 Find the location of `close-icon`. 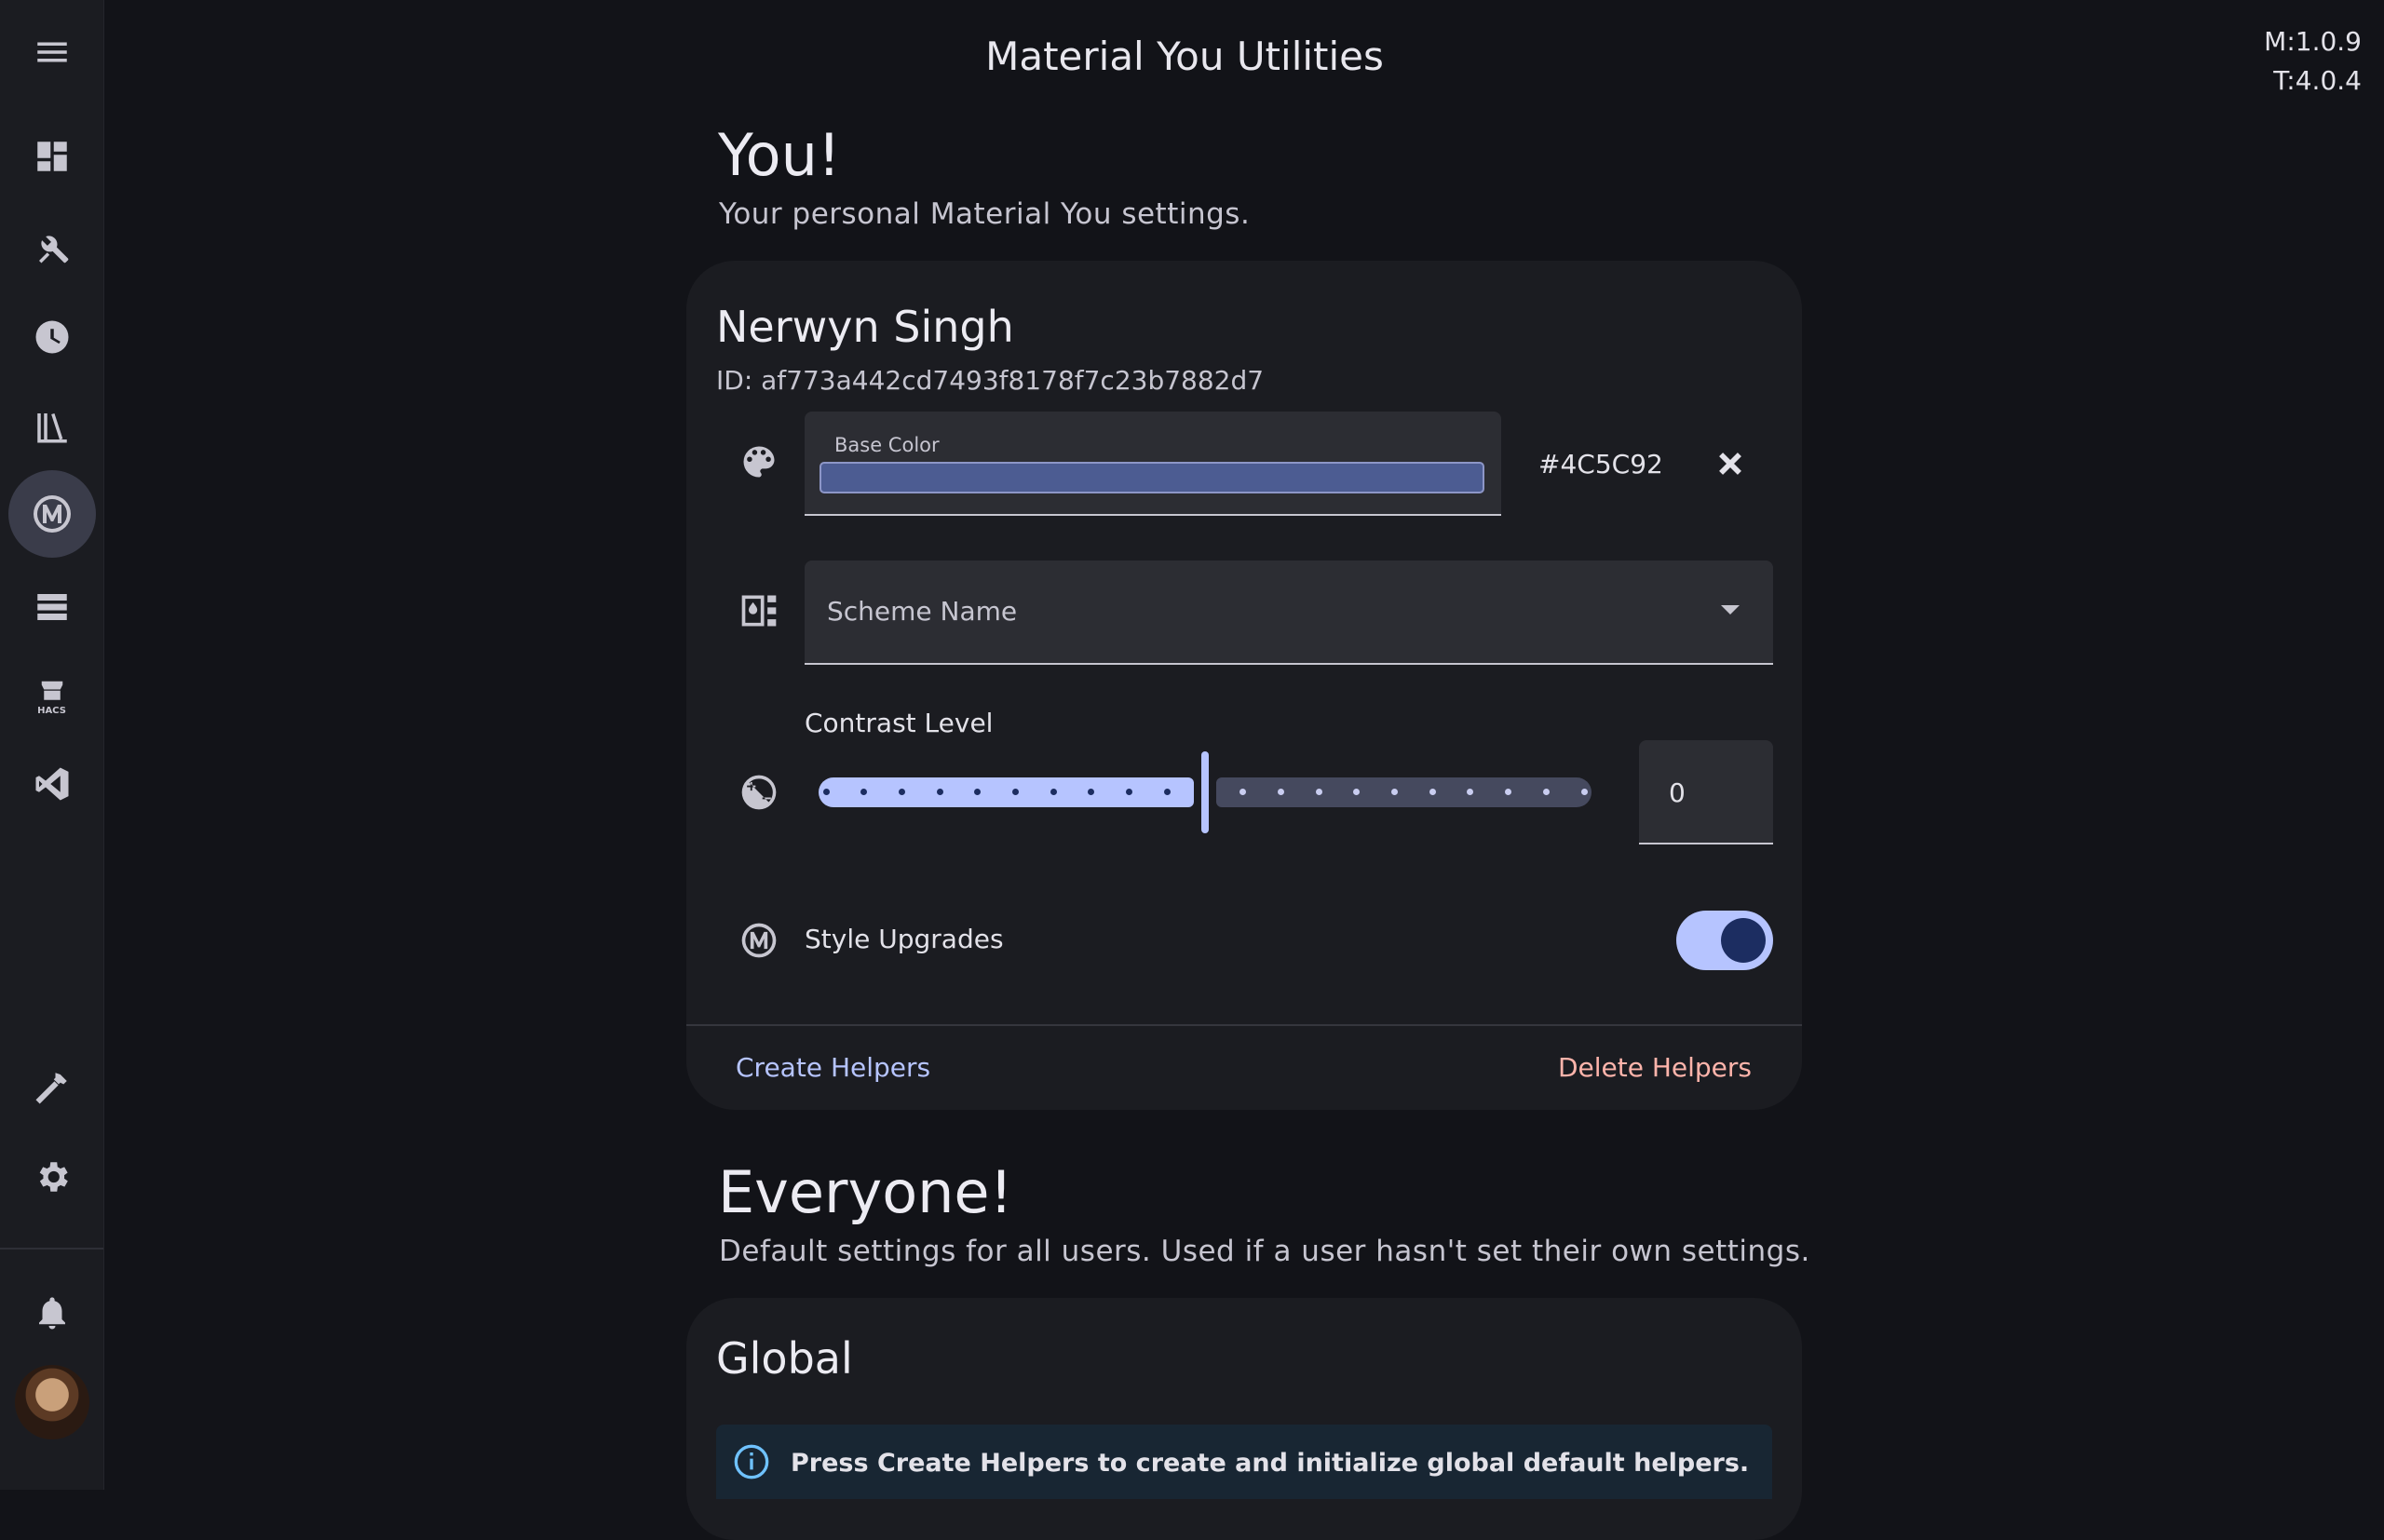

close-icon is located at coordinates (1730, 464).